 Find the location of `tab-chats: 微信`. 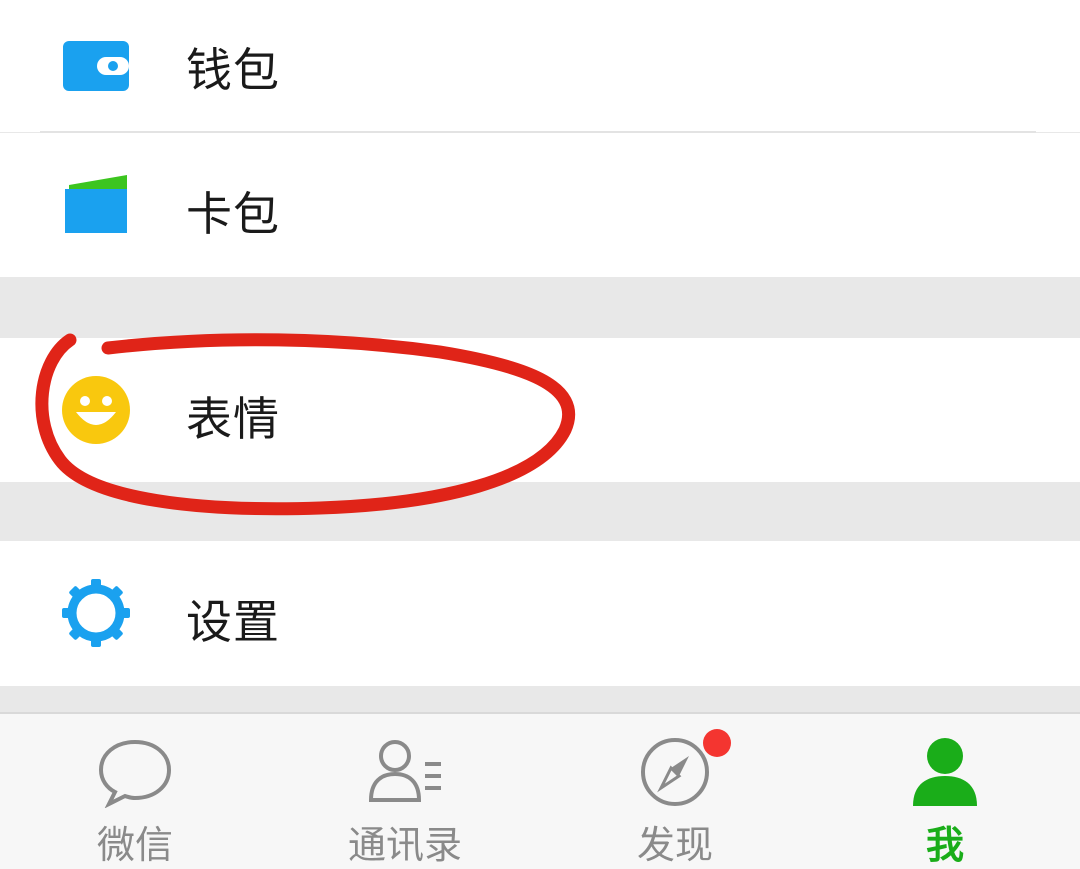

tab-chats: 微信 is located at coordinates (135, 791).